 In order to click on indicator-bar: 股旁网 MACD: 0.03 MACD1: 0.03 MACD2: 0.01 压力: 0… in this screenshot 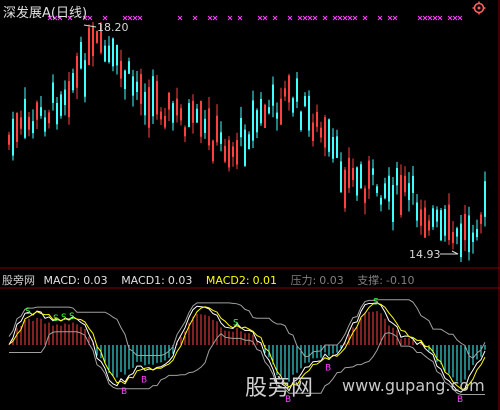, I will do `click(213, 280)`.